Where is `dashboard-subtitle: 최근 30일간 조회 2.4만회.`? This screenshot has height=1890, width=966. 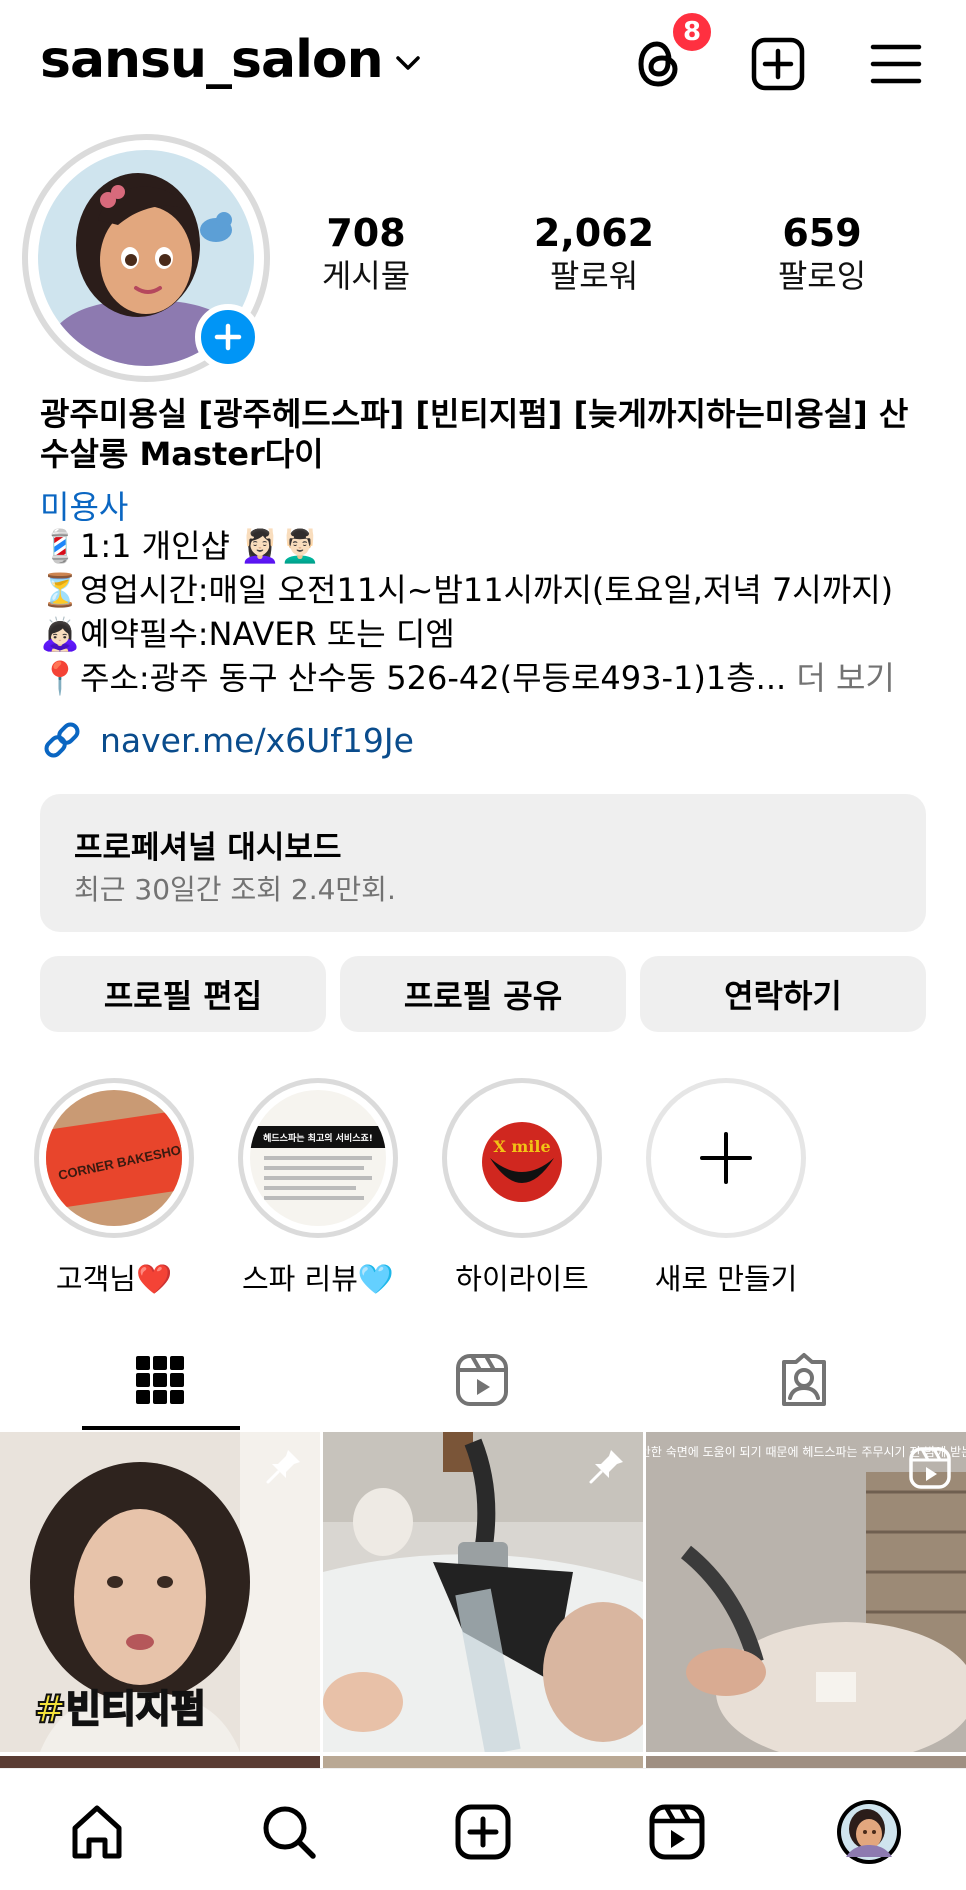 dashboard-subtitle: 최근 30일간 조회 2.4만회. is located at coordinates (235, 889).